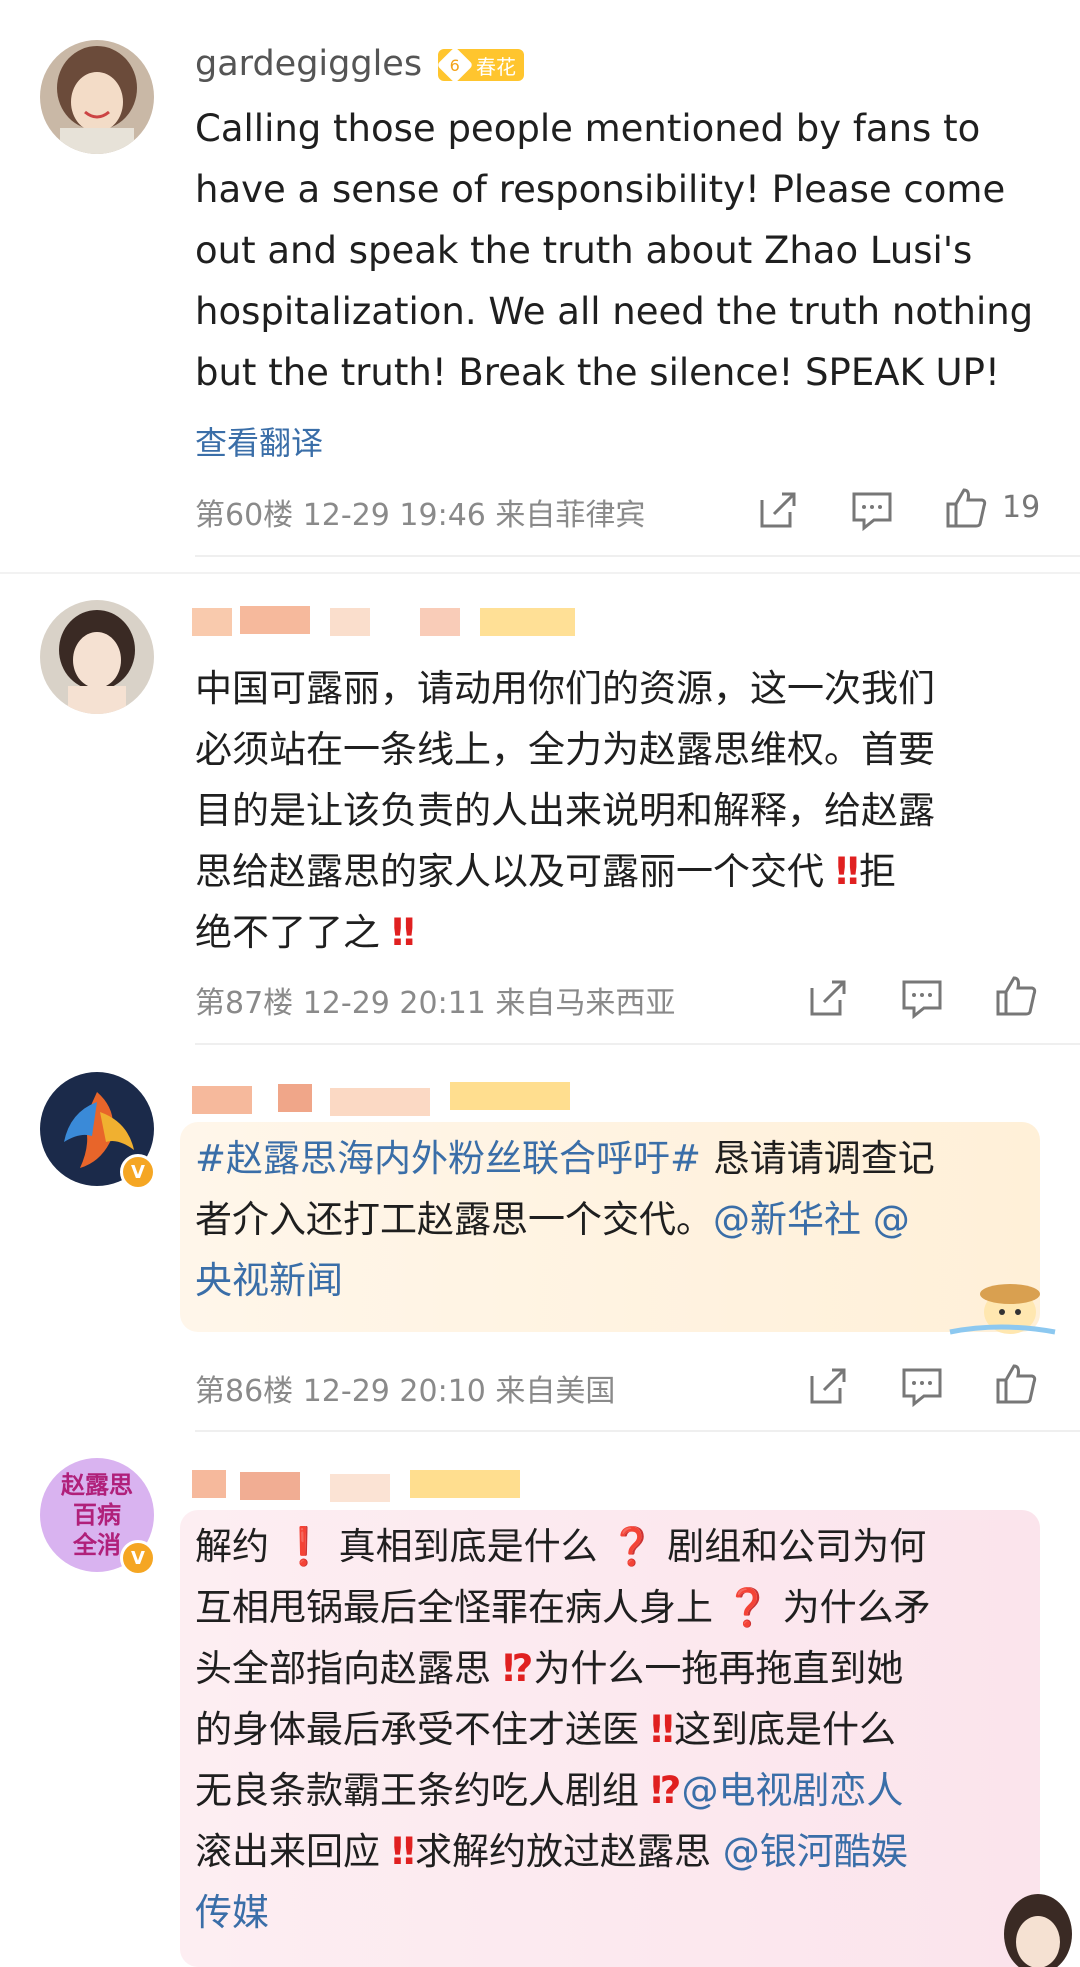  I want to click on text-line: 目的是让该负责的人出来说明和解释，给赵露, so click(565, 810).